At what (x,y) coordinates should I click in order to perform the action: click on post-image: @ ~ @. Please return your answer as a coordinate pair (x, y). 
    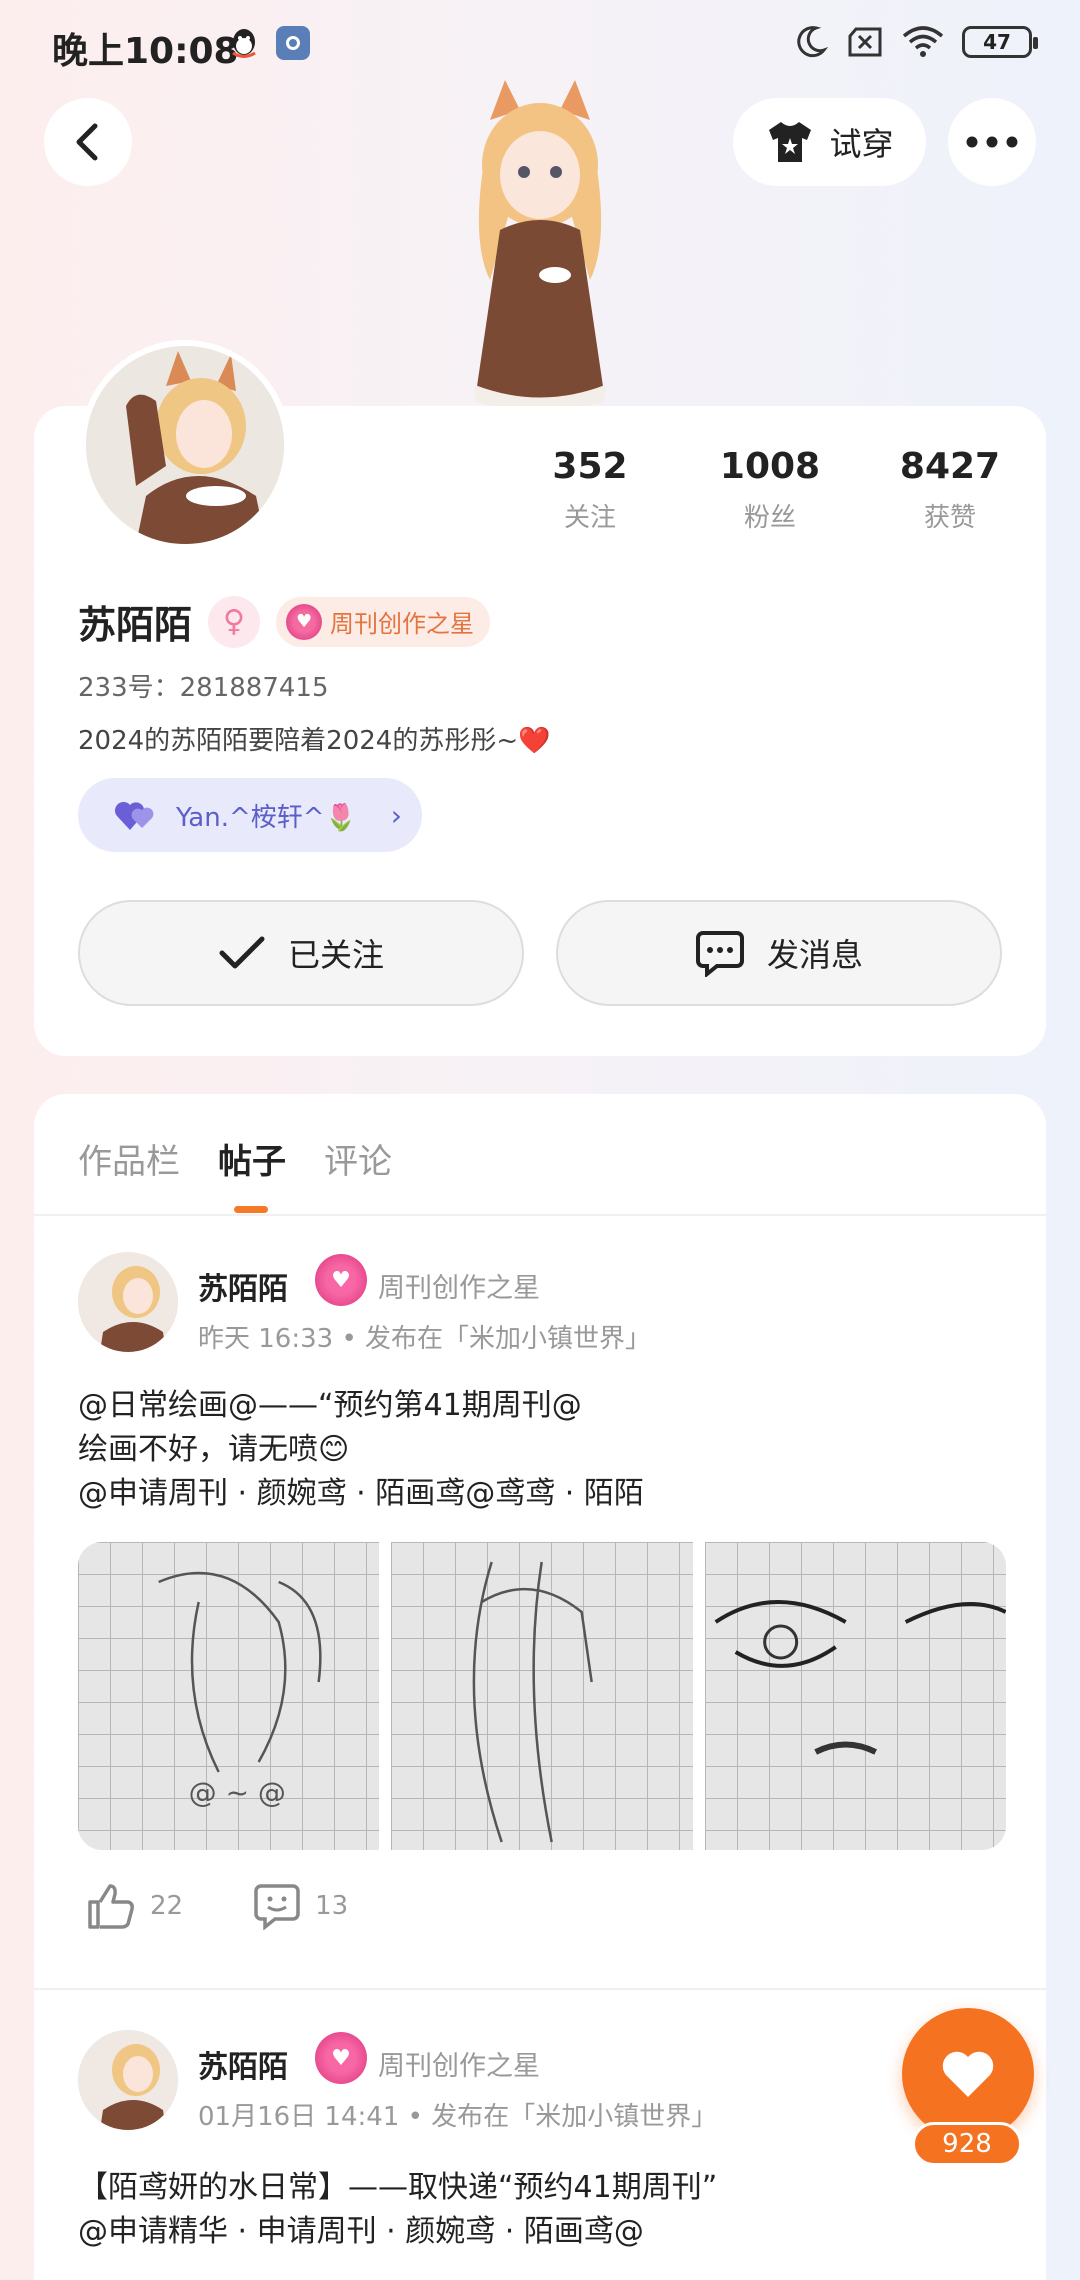
    Looking at the image, I should click on (229, 1696).